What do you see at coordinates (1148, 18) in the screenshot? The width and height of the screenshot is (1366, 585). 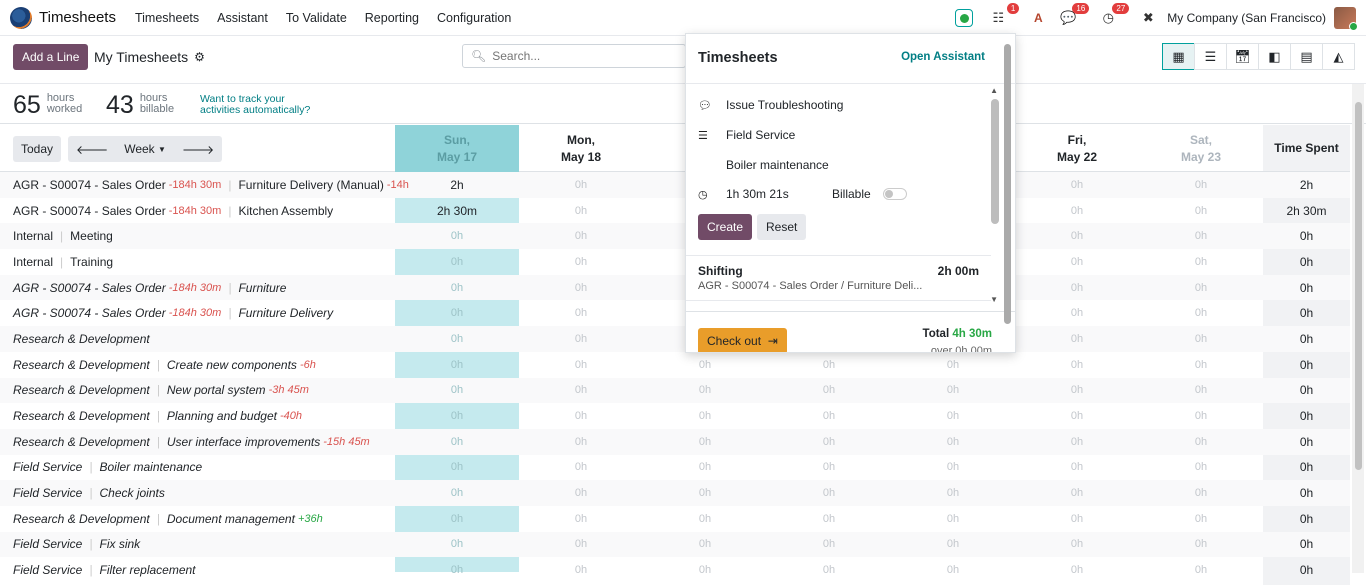 I see `tools-icon: ✖` at bounding box center [1148, 18].